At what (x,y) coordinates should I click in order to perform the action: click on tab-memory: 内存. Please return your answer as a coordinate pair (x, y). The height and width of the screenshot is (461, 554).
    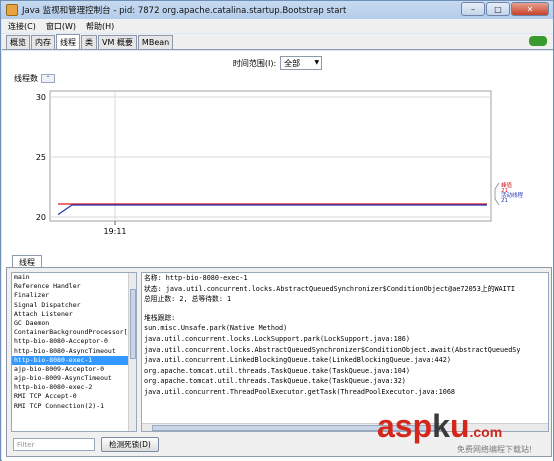
    Looking at the image, I should click on (43, 42).